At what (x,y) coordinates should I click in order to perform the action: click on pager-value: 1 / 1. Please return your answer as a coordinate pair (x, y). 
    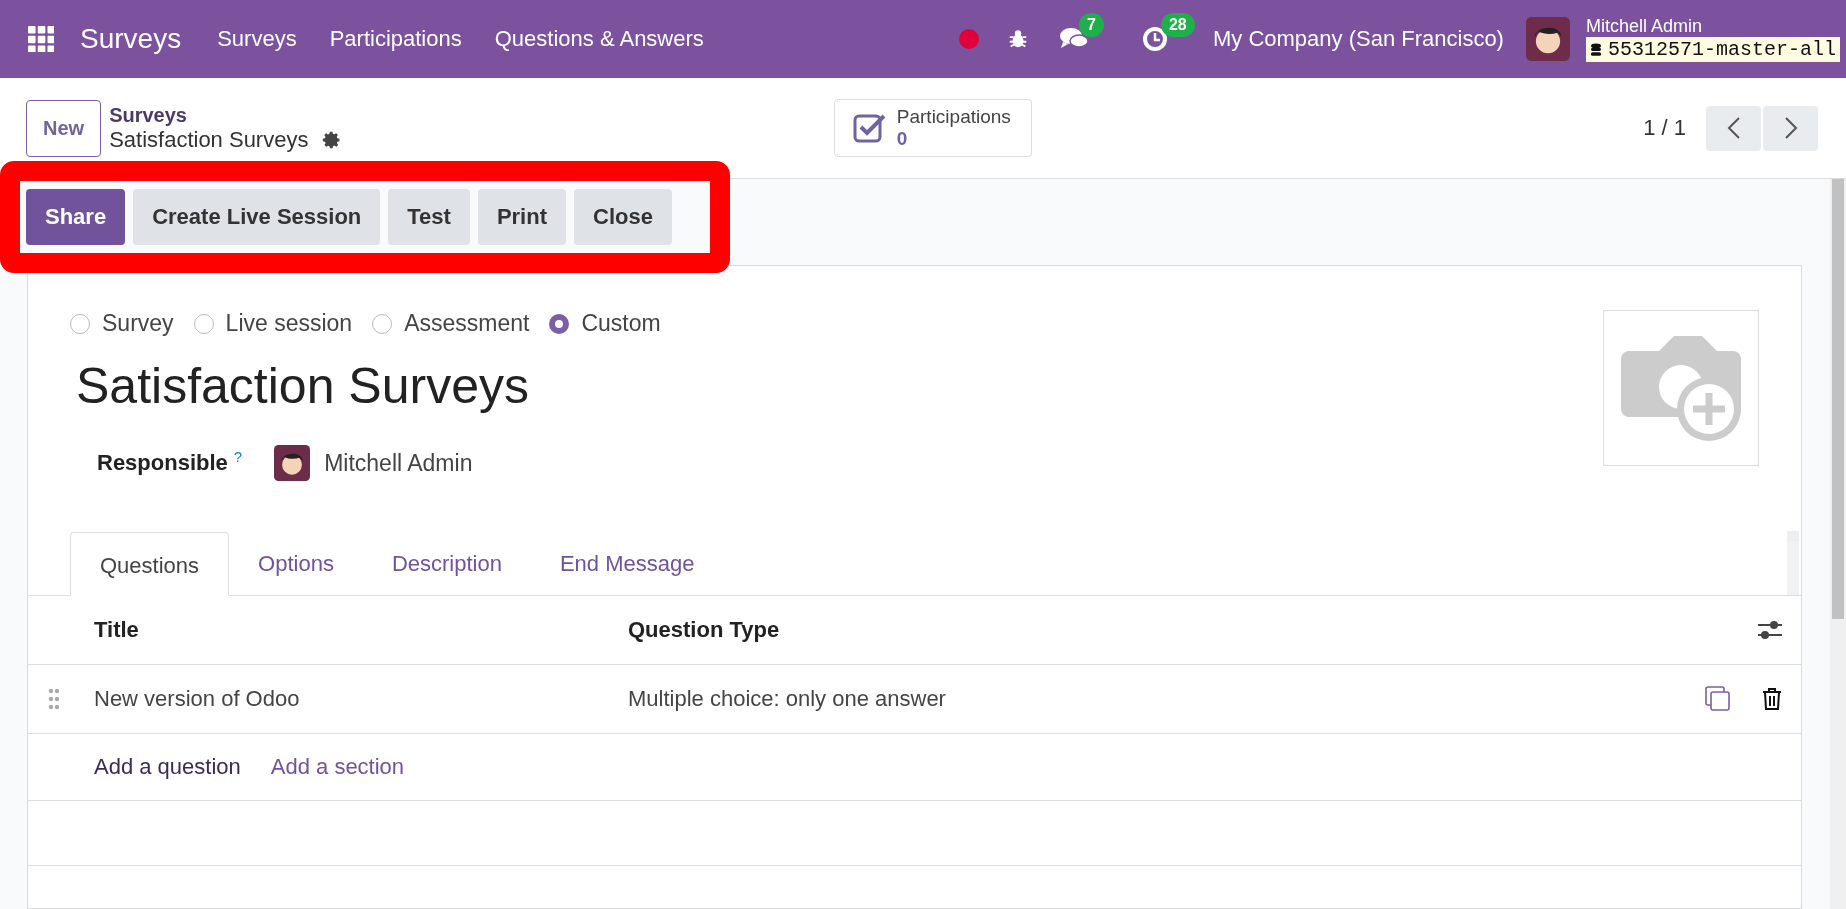
    Looking at the image, I should click on (1664, 128).